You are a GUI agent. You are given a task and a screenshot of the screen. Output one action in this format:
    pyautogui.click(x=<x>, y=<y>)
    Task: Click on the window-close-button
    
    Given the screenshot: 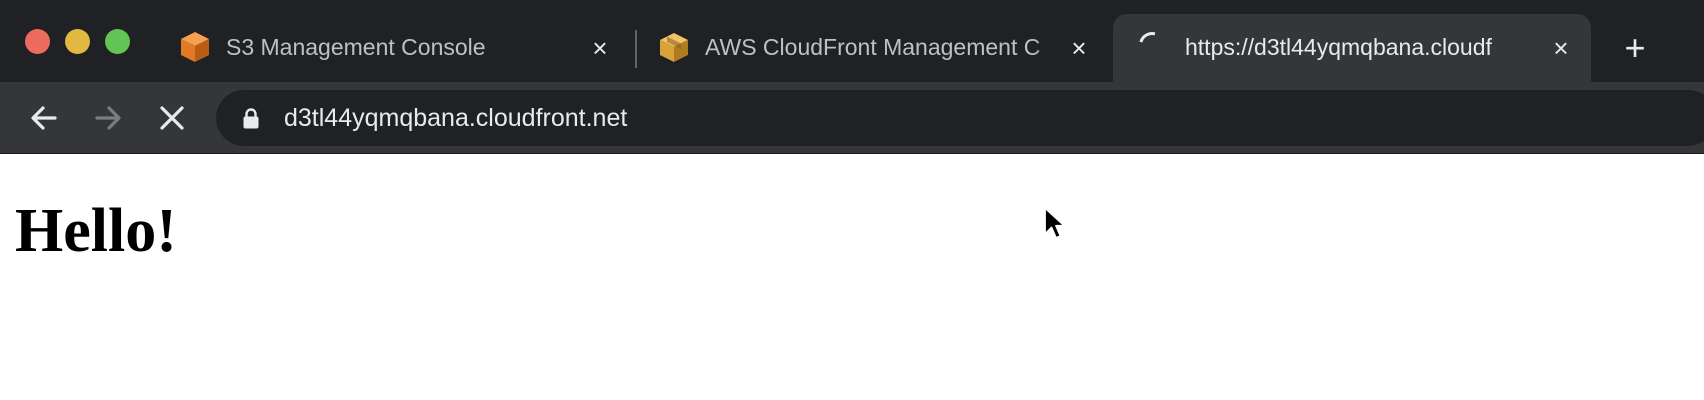 What is the action you would take?
    pyautogui.click(x=37, y=41)
    